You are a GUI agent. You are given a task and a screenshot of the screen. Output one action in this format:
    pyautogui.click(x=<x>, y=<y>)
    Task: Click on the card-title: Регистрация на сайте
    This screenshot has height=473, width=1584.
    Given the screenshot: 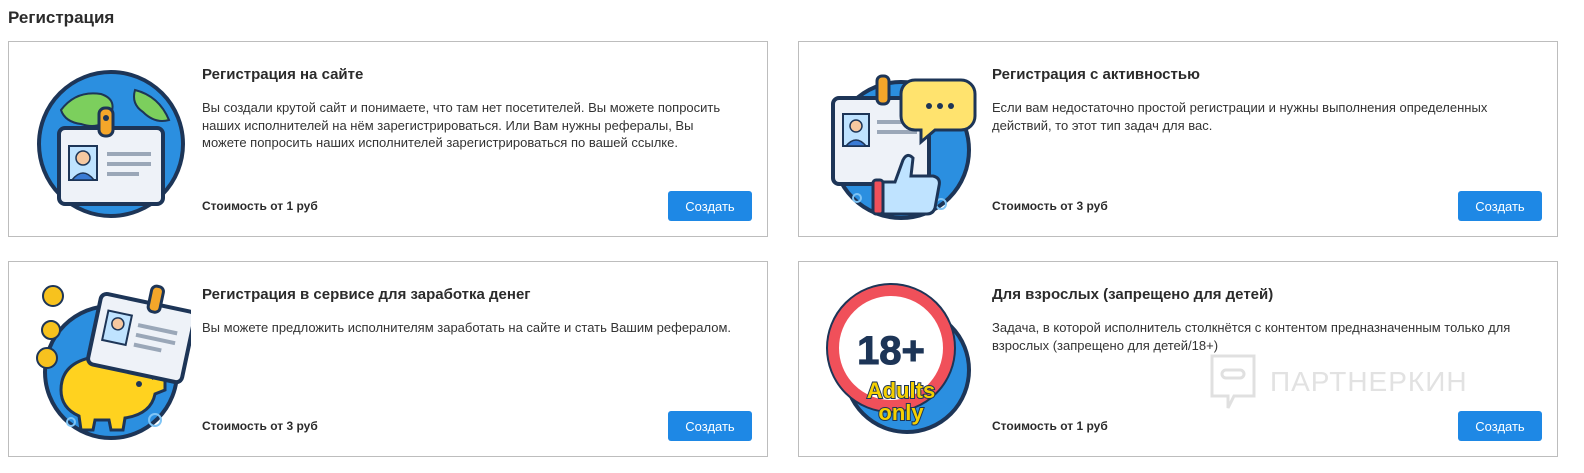 What is the action you would take?
    pyautogui.click(x=283, y=74)
    